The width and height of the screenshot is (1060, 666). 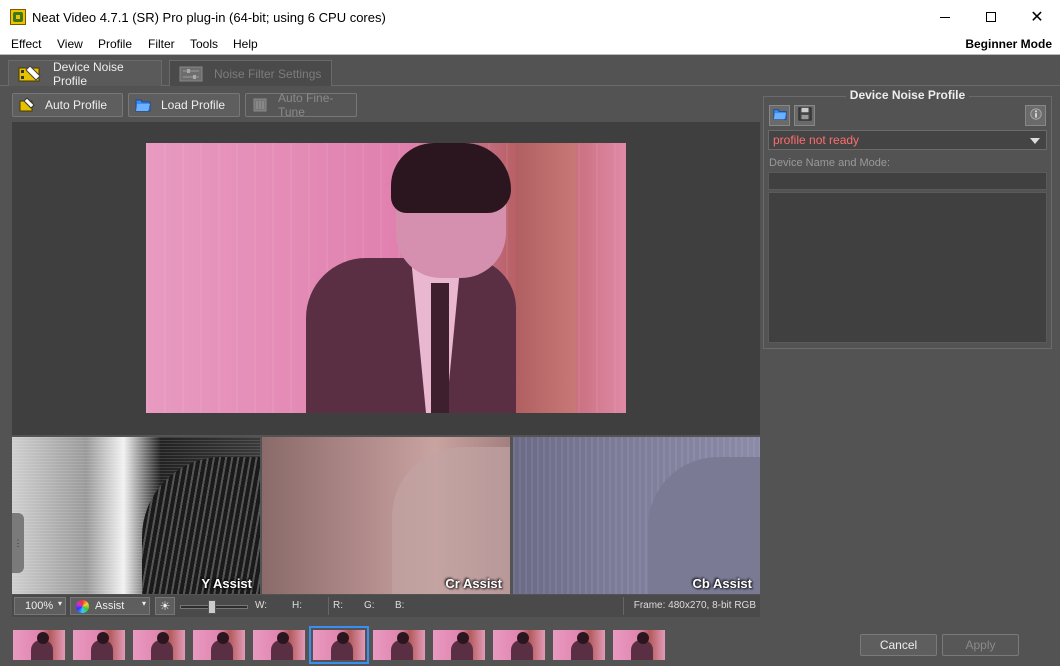 I want to click on tab-label: Noise Filter Settings, so click(x=268, y=73).